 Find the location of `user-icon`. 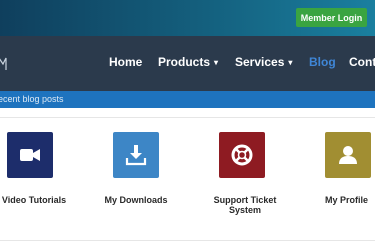

user-icon is located at coordinates (348, 155).